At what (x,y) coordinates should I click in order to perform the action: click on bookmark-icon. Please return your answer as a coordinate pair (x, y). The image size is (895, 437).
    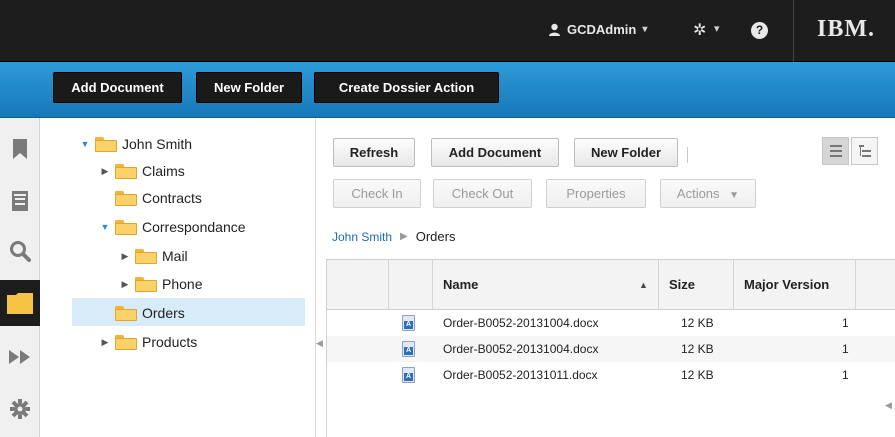
    Looking at the image, I should click on (20, 149).